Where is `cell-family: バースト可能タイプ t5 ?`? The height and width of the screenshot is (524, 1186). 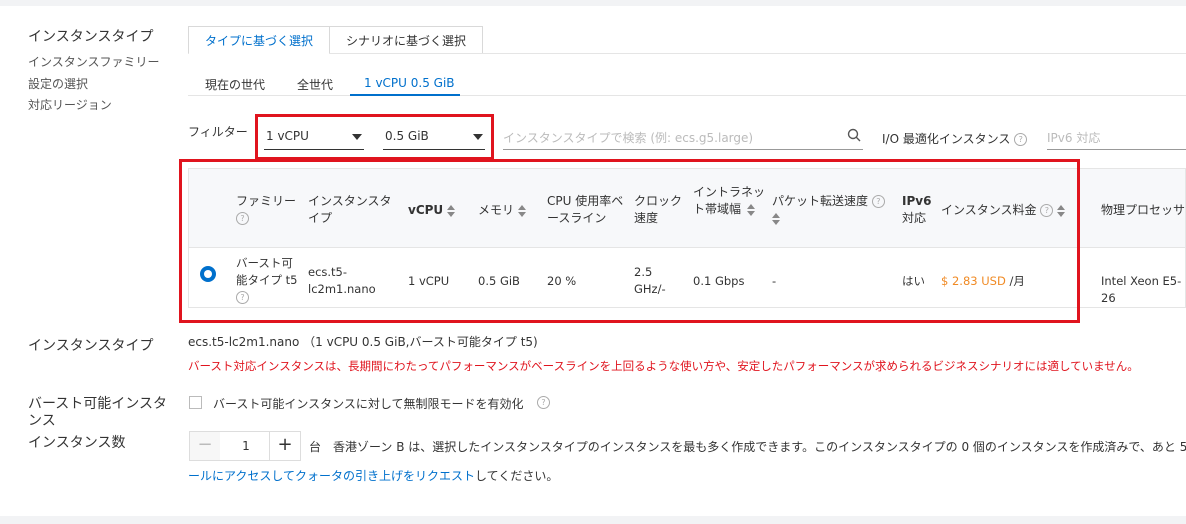
cell-family: バースト可能タイプ t5 ? is located at coordinates (269, 280).